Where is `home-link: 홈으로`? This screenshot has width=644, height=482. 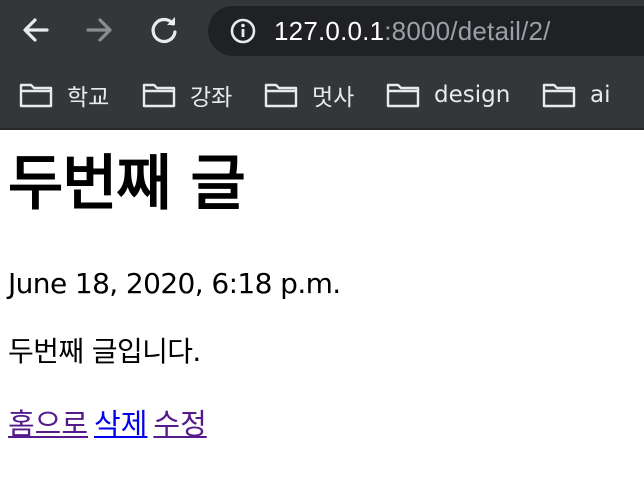
home-link: 홈으로 is located at coordinates (48, 424).